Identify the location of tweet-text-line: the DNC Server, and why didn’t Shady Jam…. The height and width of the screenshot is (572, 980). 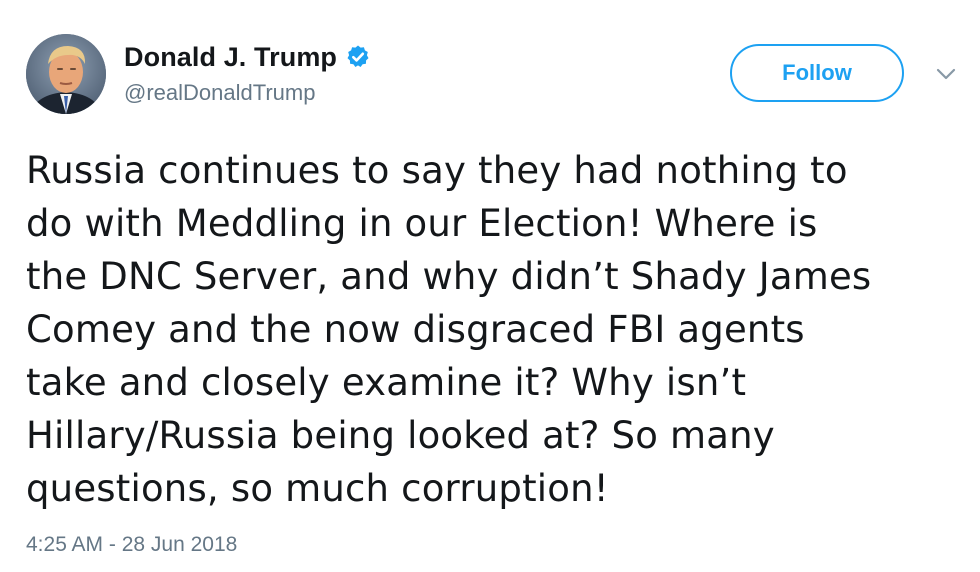
(449, 276).